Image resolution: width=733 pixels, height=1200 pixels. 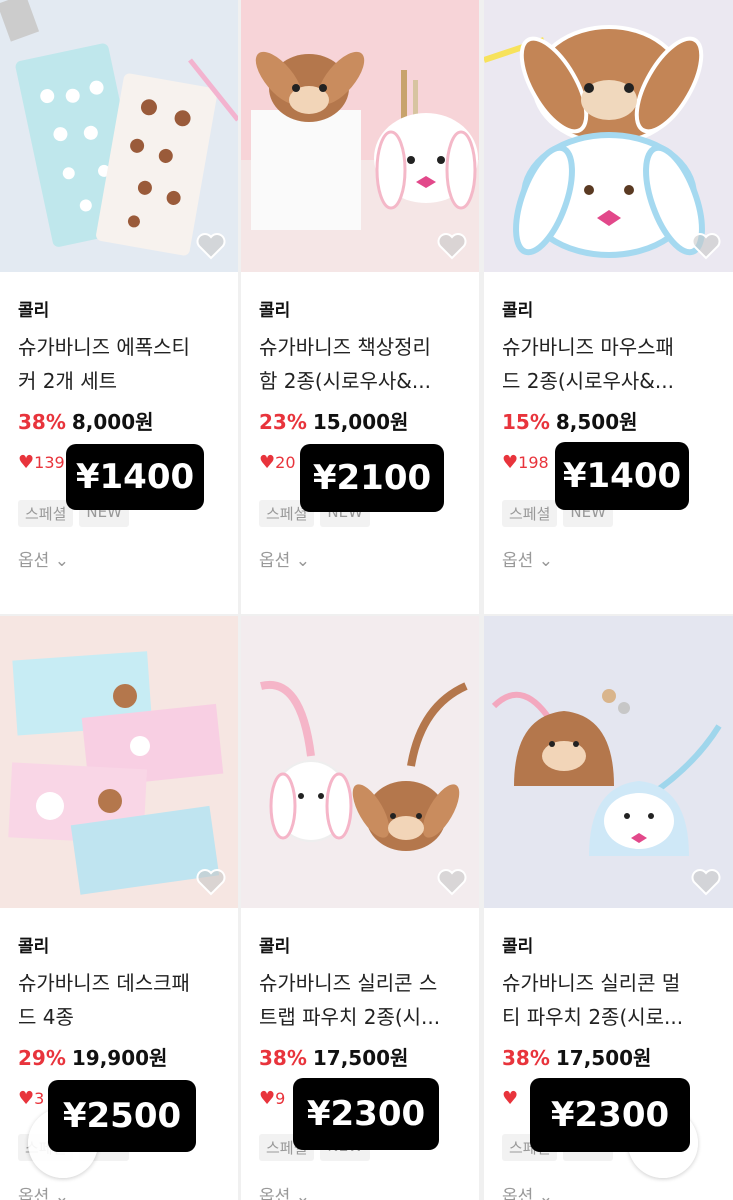 I want to click on like-count-value: 139, so click(x=49, y=462).